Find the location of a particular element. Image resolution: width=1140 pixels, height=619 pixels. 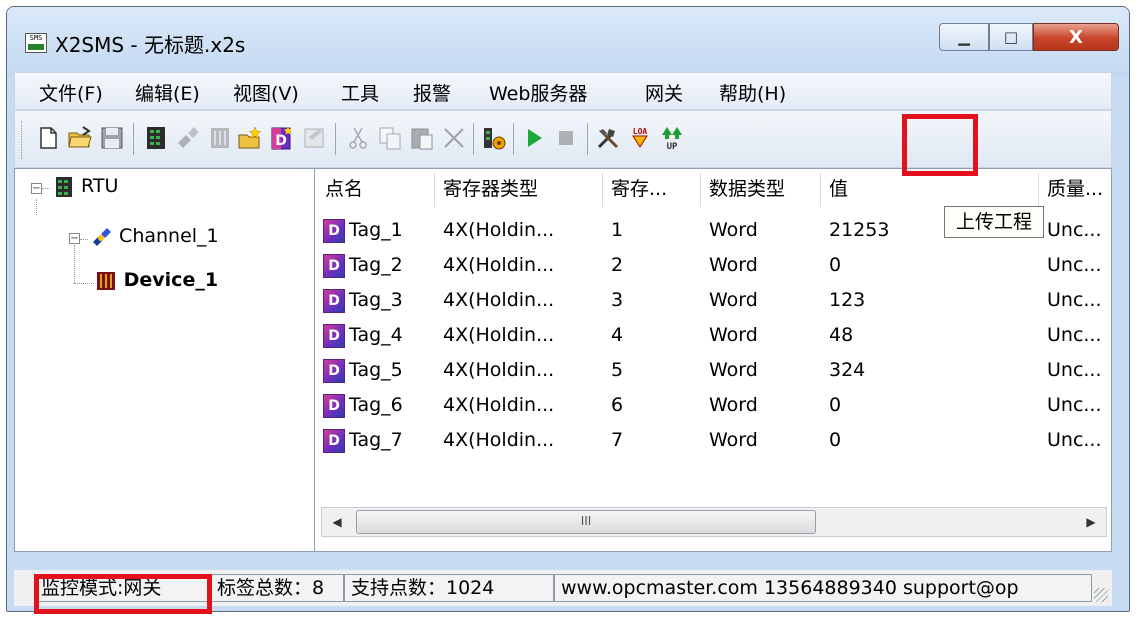

stop-icon is located at coordinates (566, 138).